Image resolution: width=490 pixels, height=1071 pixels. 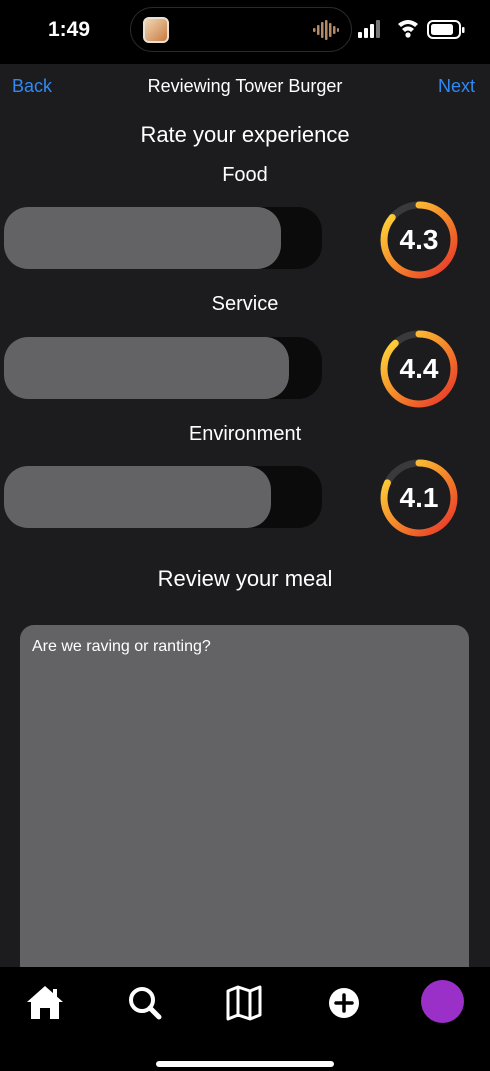 What do you see at coordinates (156, 30) in the screenshot?
I see `now-playing-artwork-icon` at bounding box center [156, 30].